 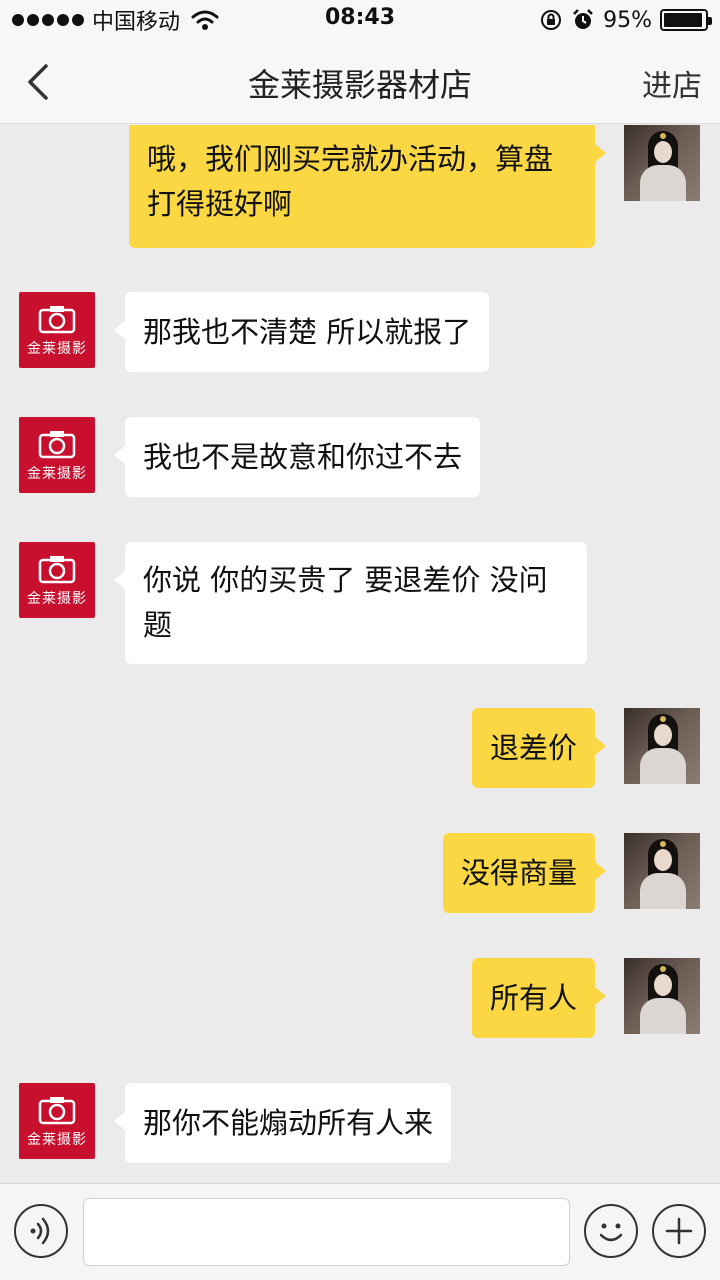 I want to click on more-button, so click(x=679, y=1231).